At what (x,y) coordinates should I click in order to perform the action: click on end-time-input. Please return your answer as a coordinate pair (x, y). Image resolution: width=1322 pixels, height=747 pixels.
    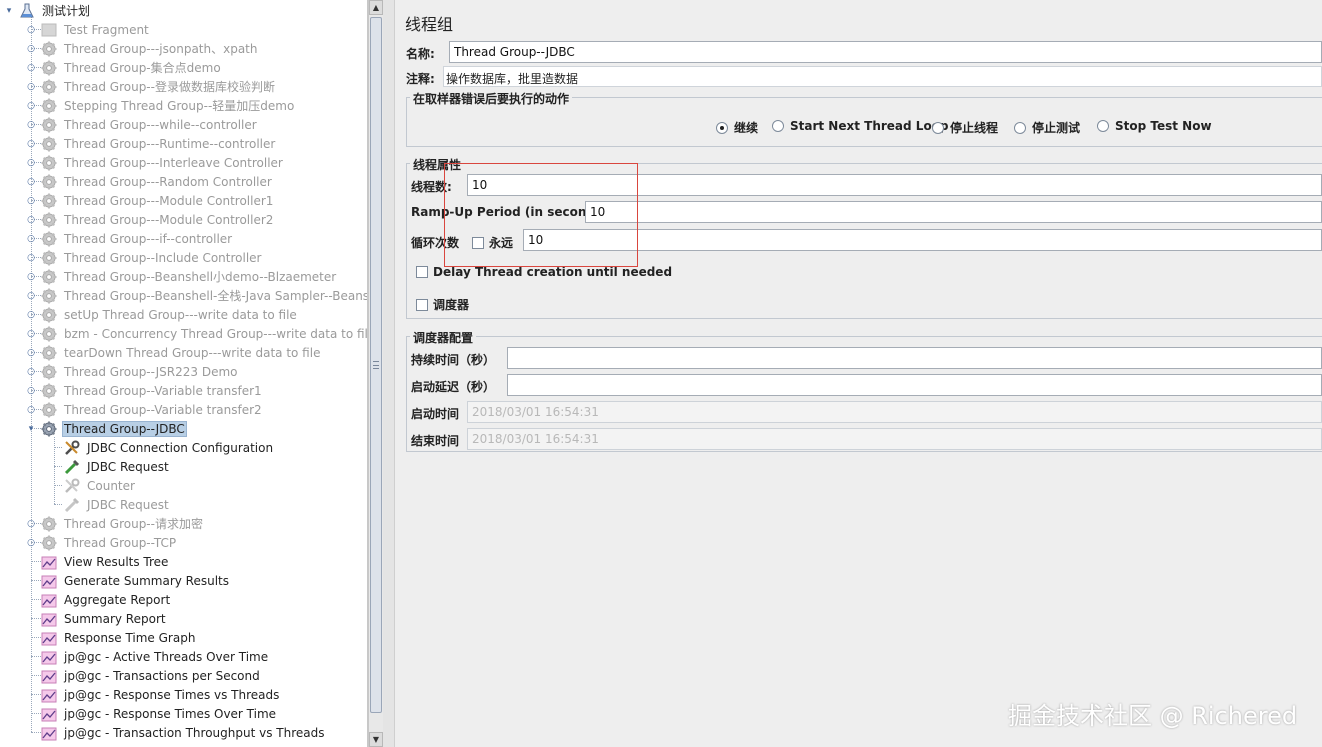
    Looking at the image, I should click on (894, 439).